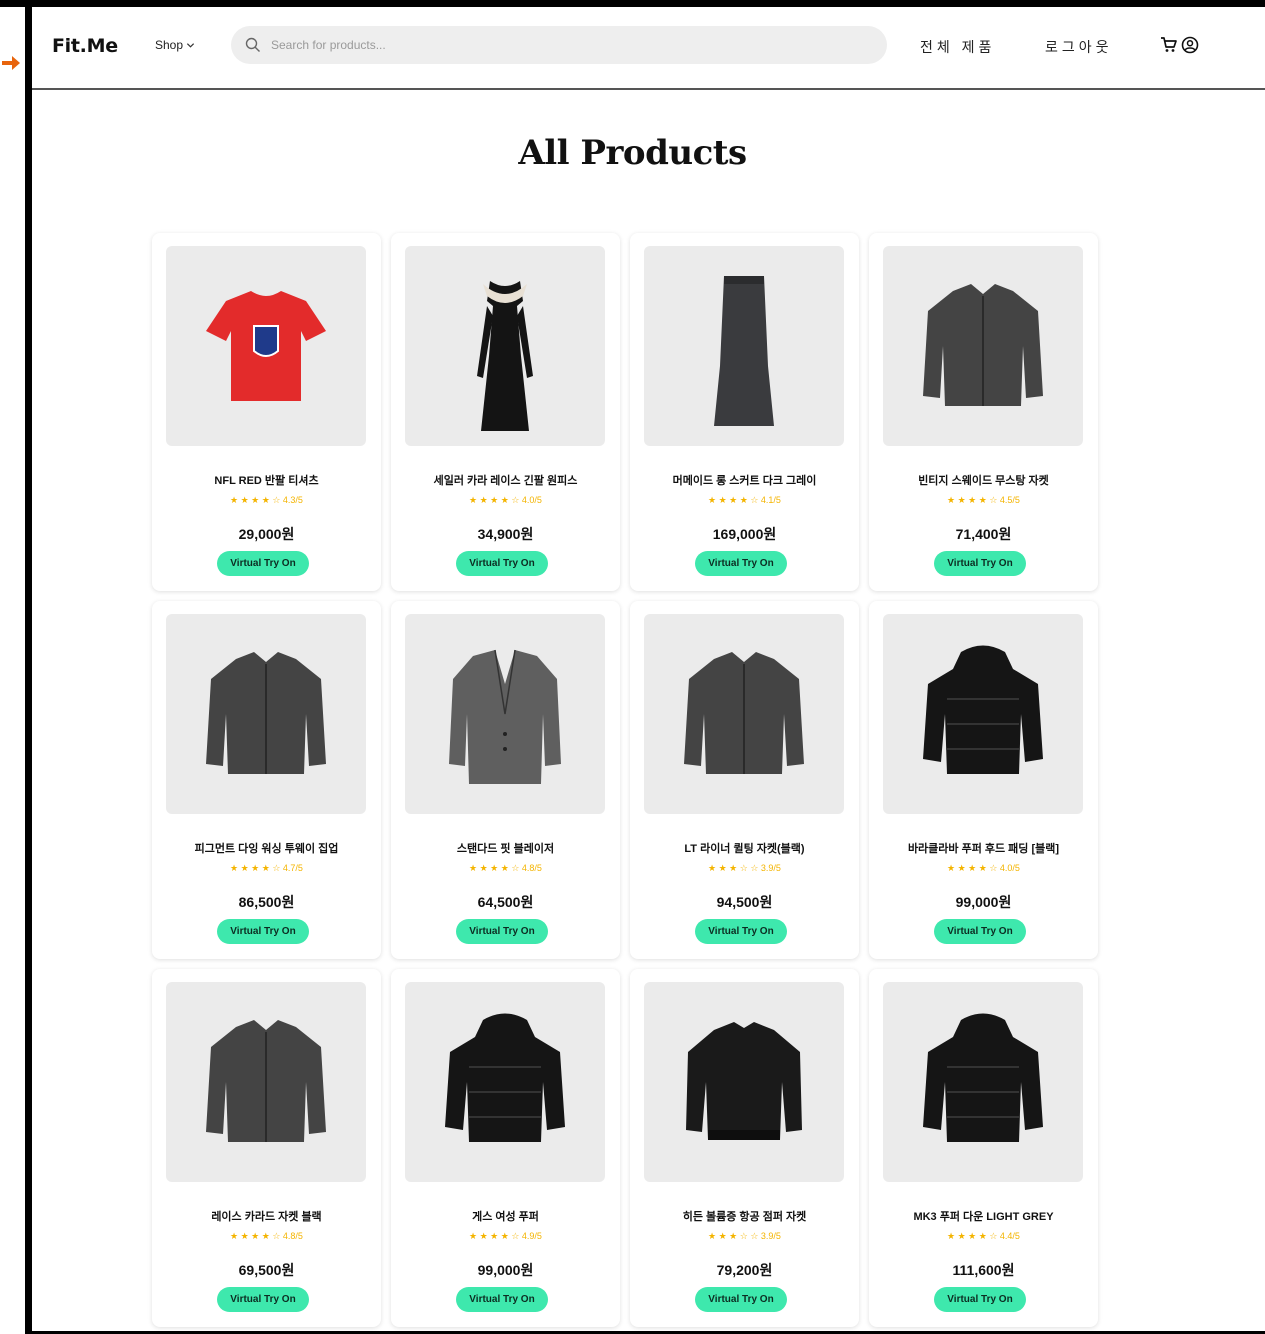  Describe the element at coordinates (505, 902) in the screenshot. I see `product-price: 64,500원` at that location.